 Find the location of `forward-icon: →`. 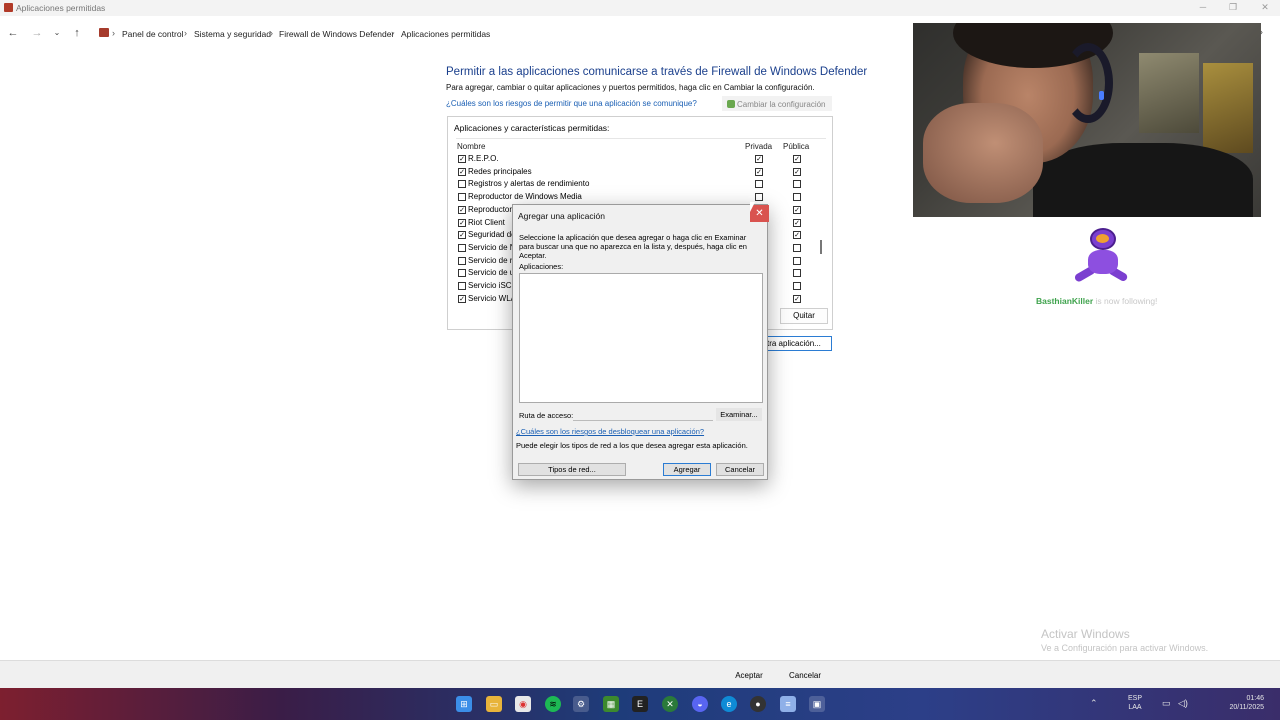

forward-icon: → is located at coordinates (37, 33).